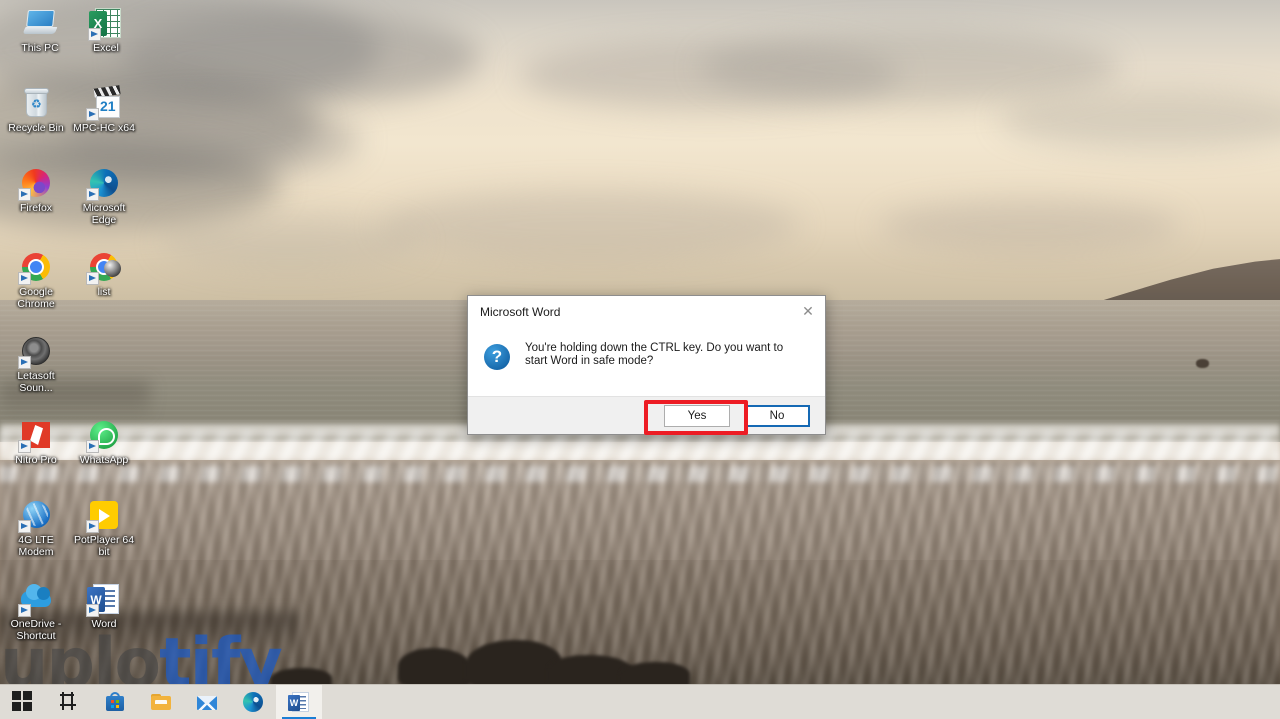 This screenshot has width=1280, height=719. I want to click on mpc-hc-icon: 21, so click(103, 103).